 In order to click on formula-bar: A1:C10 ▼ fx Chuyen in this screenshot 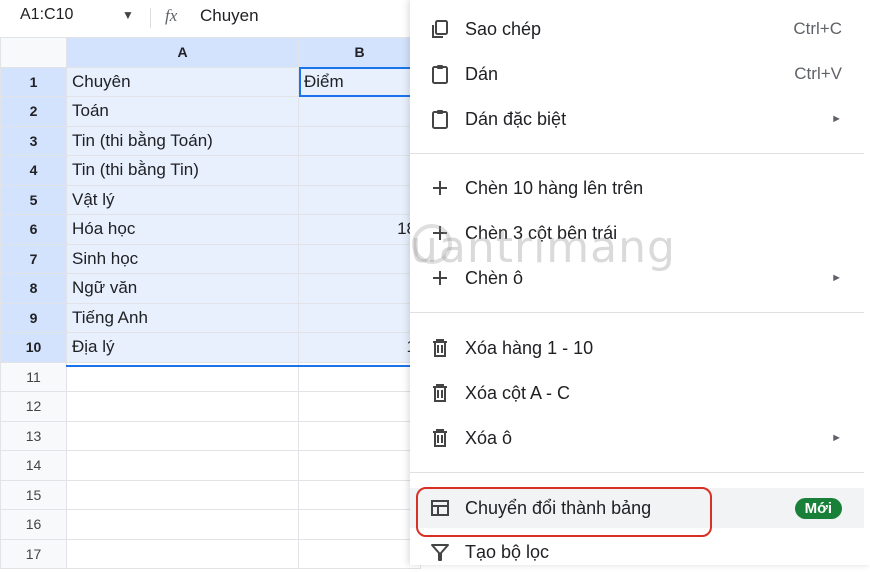, I will do `click(210, 18)`.